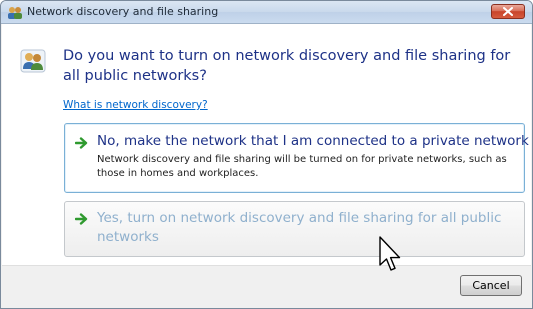 The image size is (533, 309). I want to click on cancel-button: Cancel, so click(491, 285).